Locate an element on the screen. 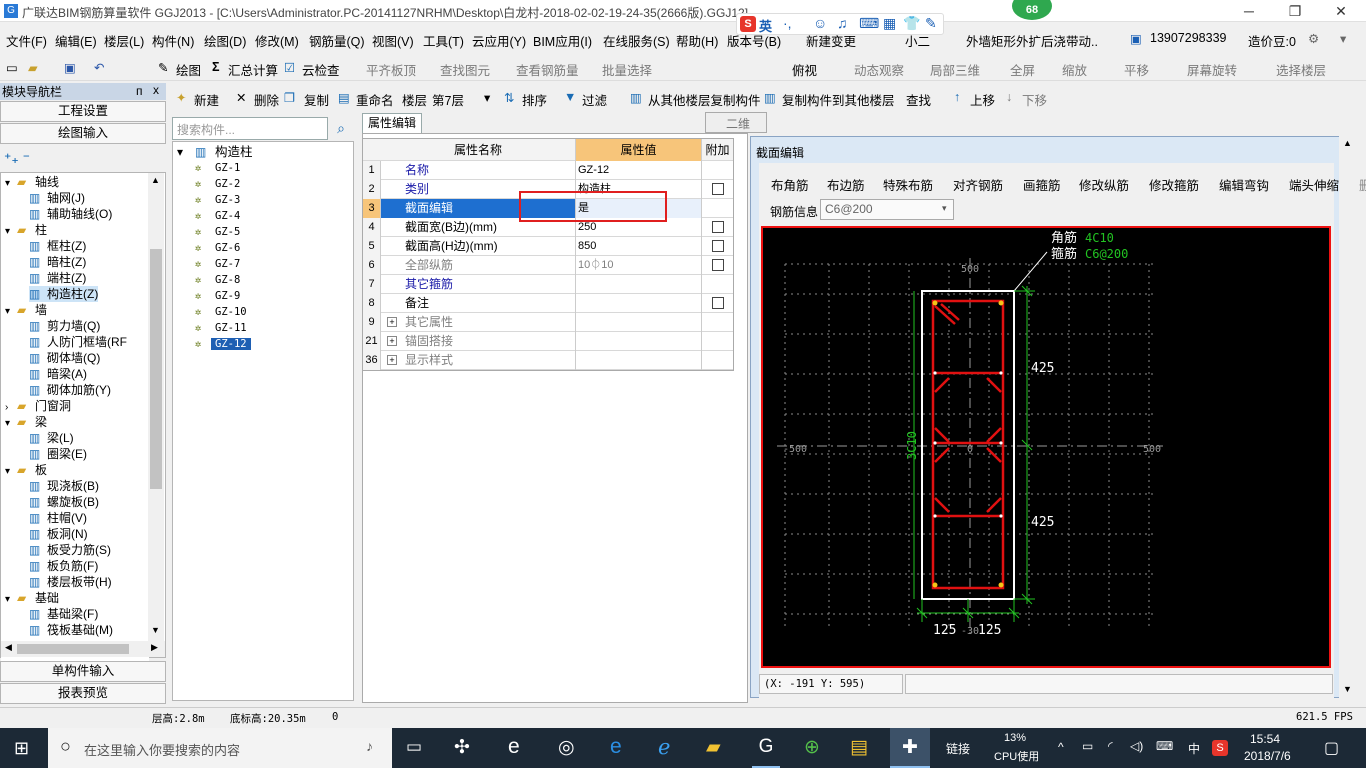 The image size is (1366, 768). score-badge: 68 is located at coordinates (1032, 10).